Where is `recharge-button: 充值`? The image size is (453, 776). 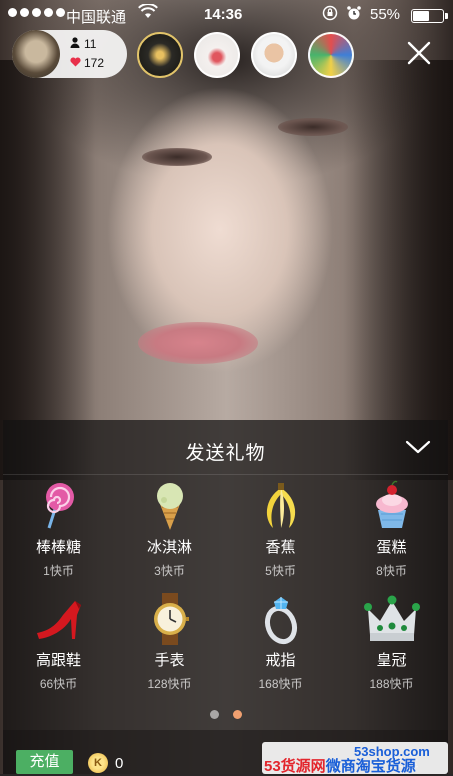
recharge-button: 充值 is located at coordinates (44, 762).